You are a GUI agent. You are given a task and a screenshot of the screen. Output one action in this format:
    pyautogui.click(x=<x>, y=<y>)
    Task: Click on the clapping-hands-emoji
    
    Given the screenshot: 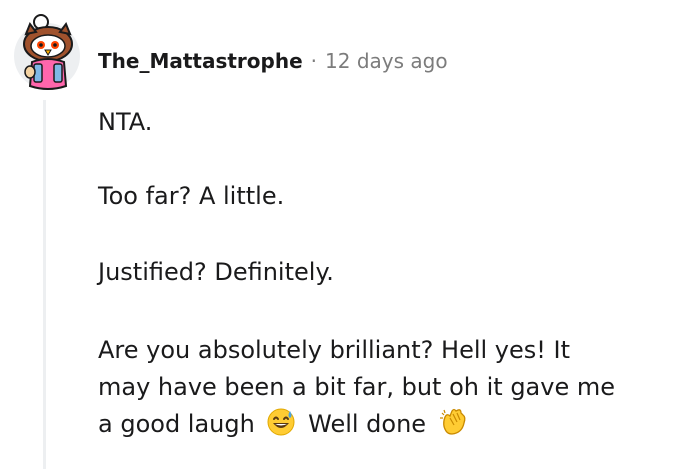 What is the action you would take?
    pyautogui.click(x=452, y=421)
    